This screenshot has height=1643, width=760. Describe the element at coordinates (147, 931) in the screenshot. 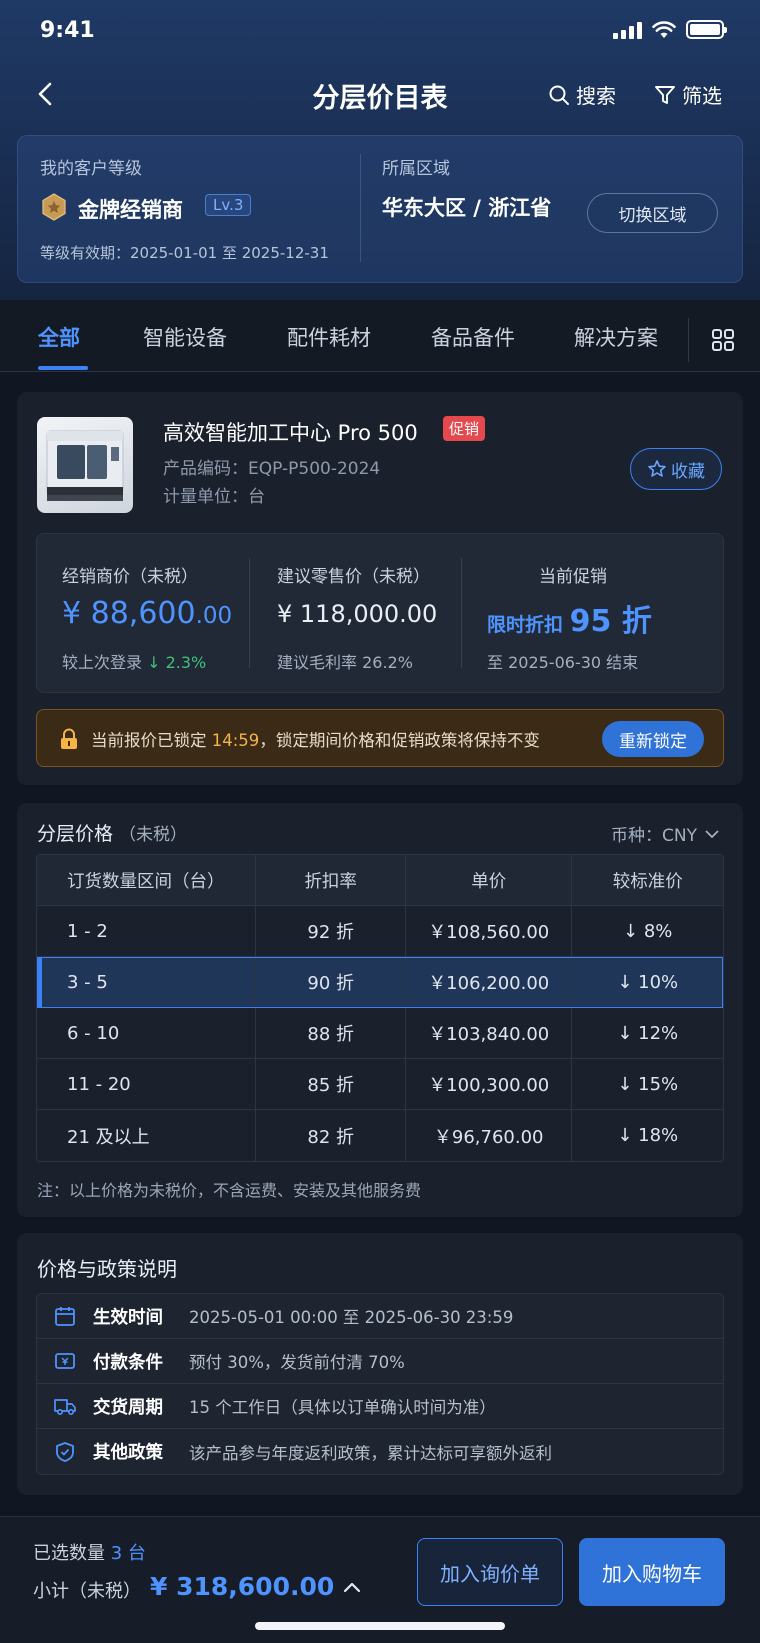

I see `cell-qty: 1 - 2` at that location.